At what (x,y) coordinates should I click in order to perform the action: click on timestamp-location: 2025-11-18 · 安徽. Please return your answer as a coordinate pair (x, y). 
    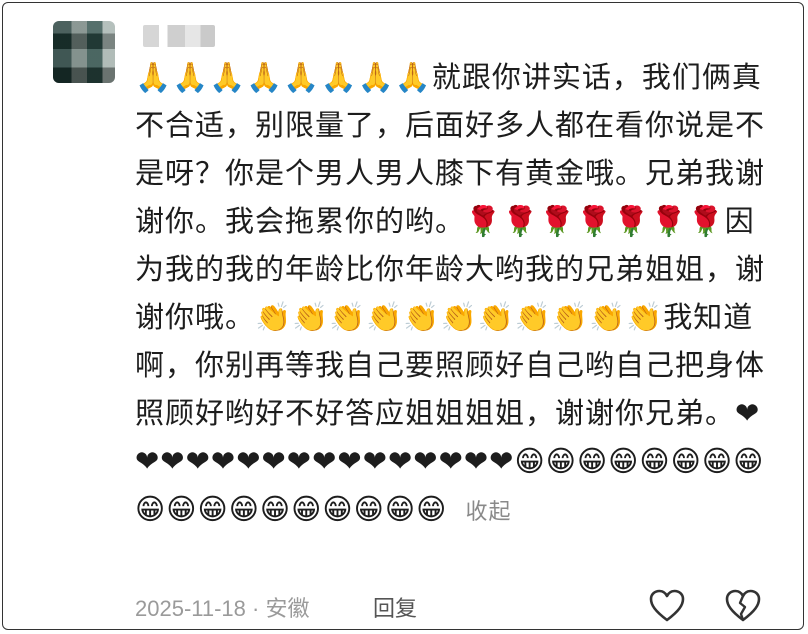
    Looking at the image, I should click on (222, 608).